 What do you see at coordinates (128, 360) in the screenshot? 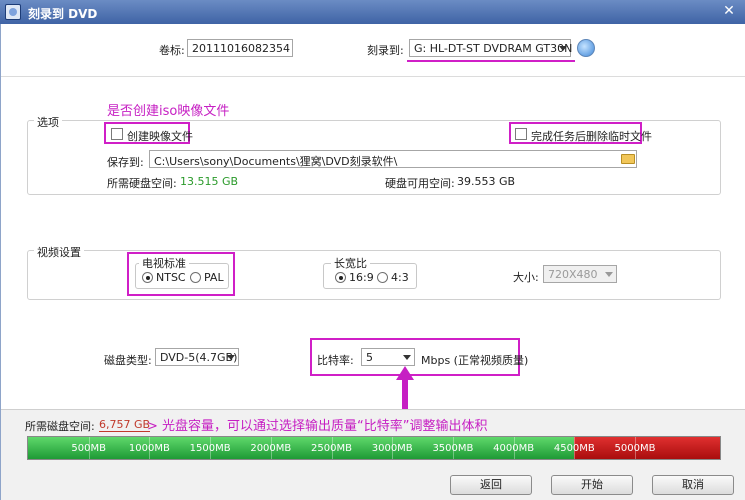
I see `disc-type-label: 磁盘类型:` at bounding box center [128, 360].